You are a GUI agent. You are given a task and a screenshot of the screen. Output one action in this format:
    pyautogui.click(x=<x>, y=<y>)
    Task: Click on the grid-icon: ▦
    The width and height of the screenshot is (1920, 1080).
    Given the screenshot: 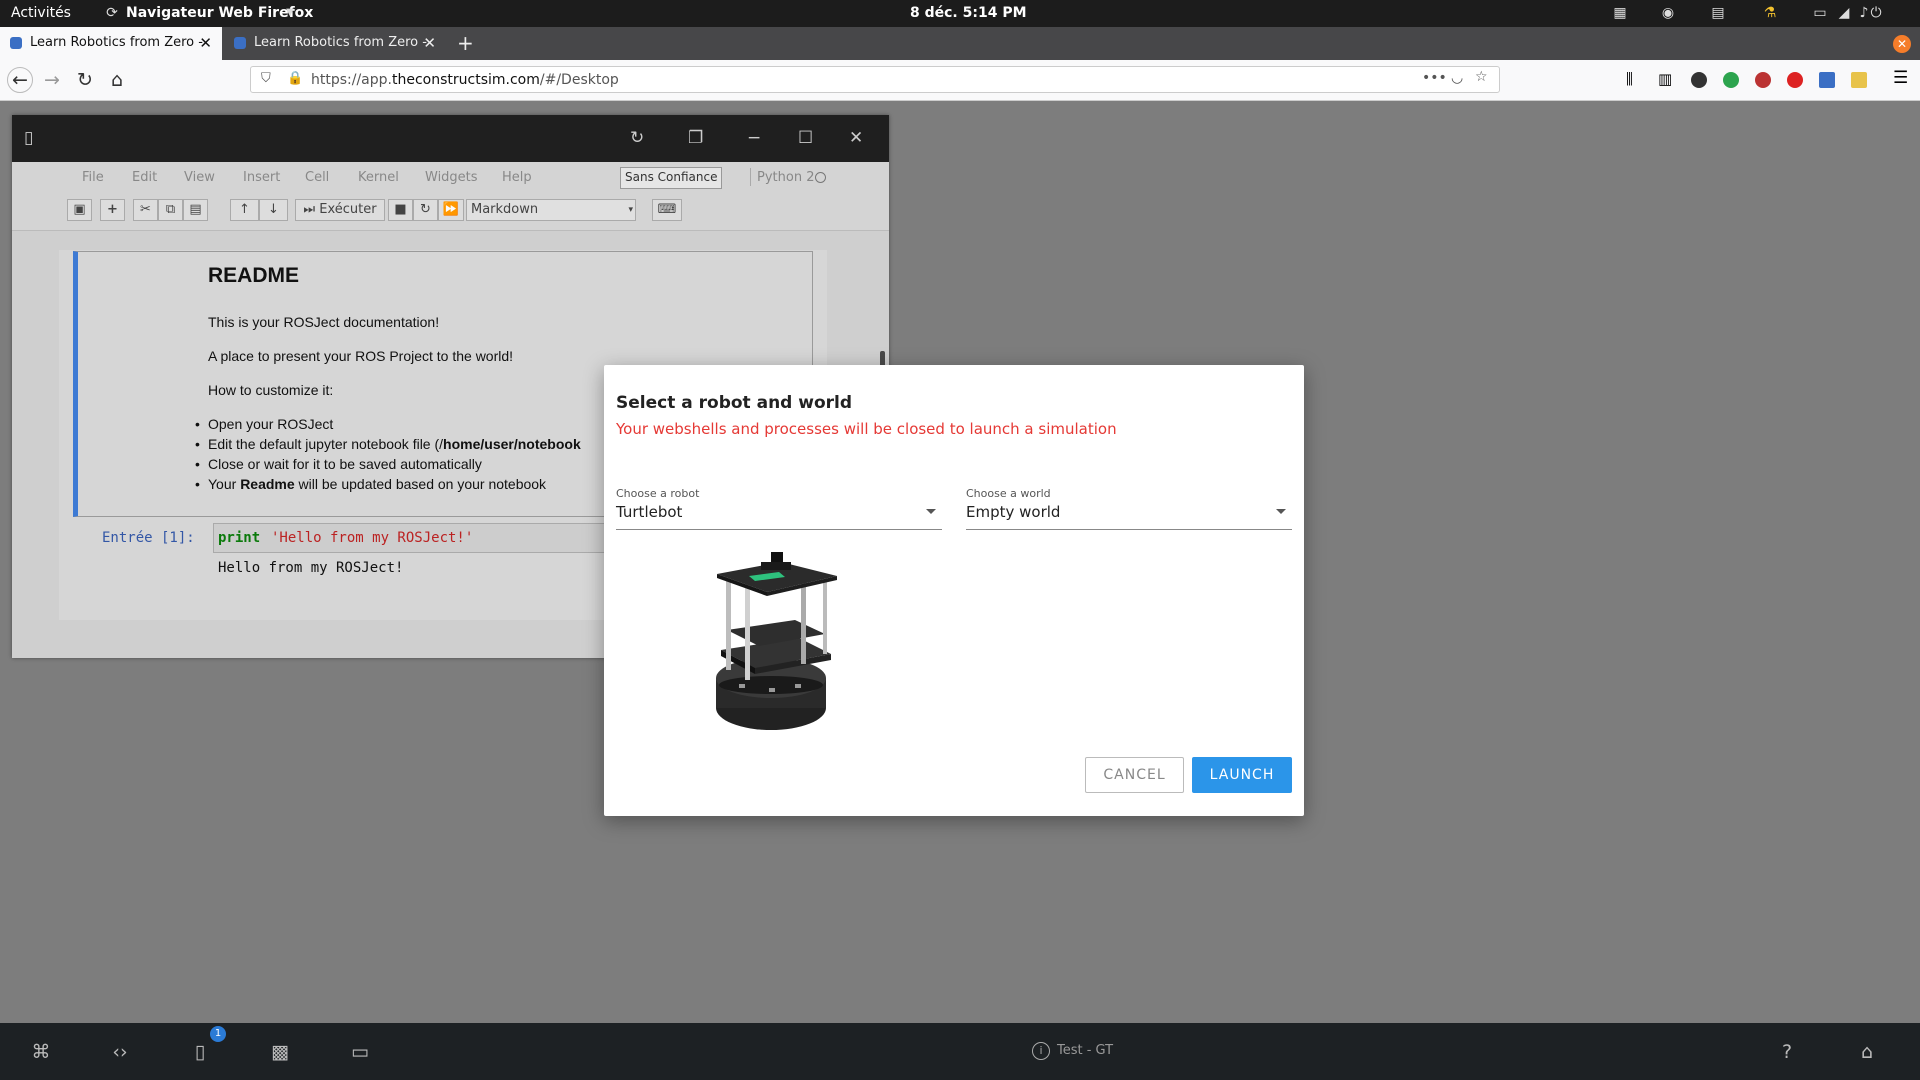 What is the action you would take?
    pyautogui.click(x=1620, y=13)
    